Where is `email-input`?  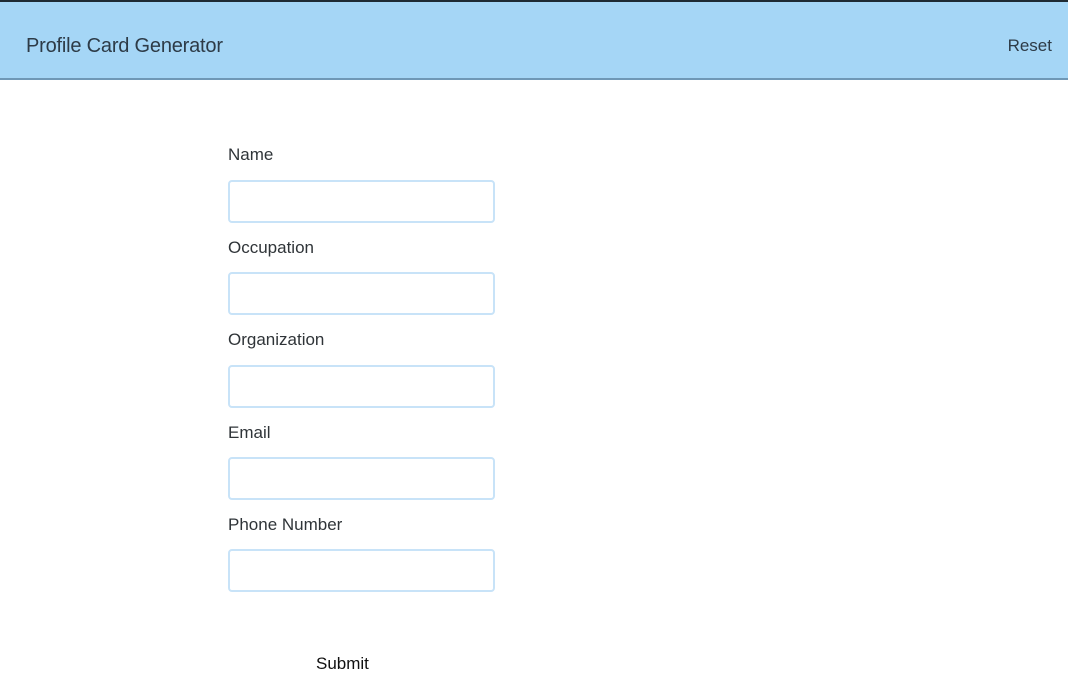 email-input is located at coordinates (361, 478).